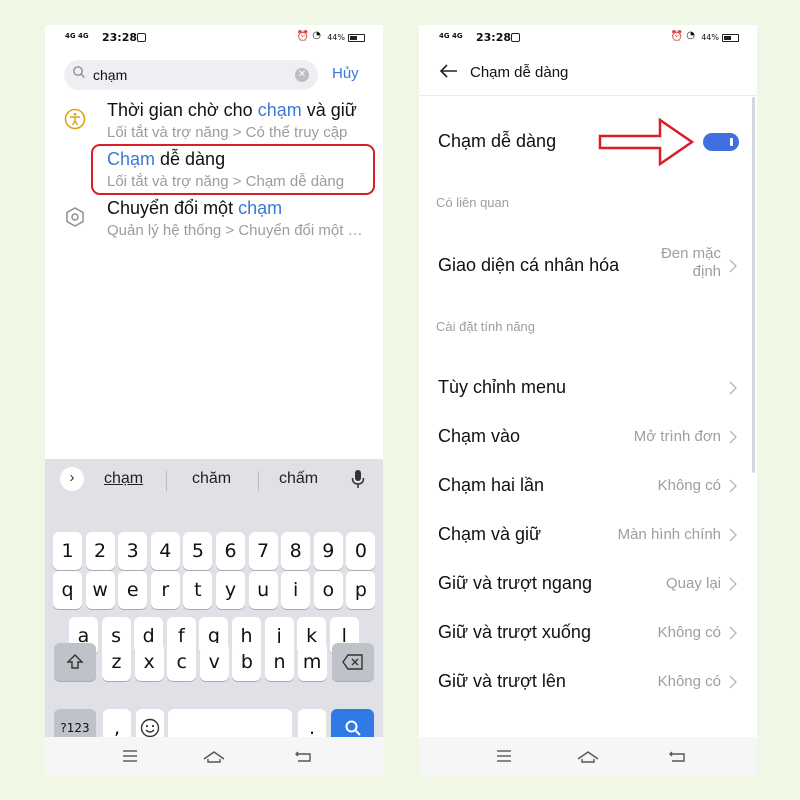  I want to click on row-value: Quay lại, so click(693, 583).